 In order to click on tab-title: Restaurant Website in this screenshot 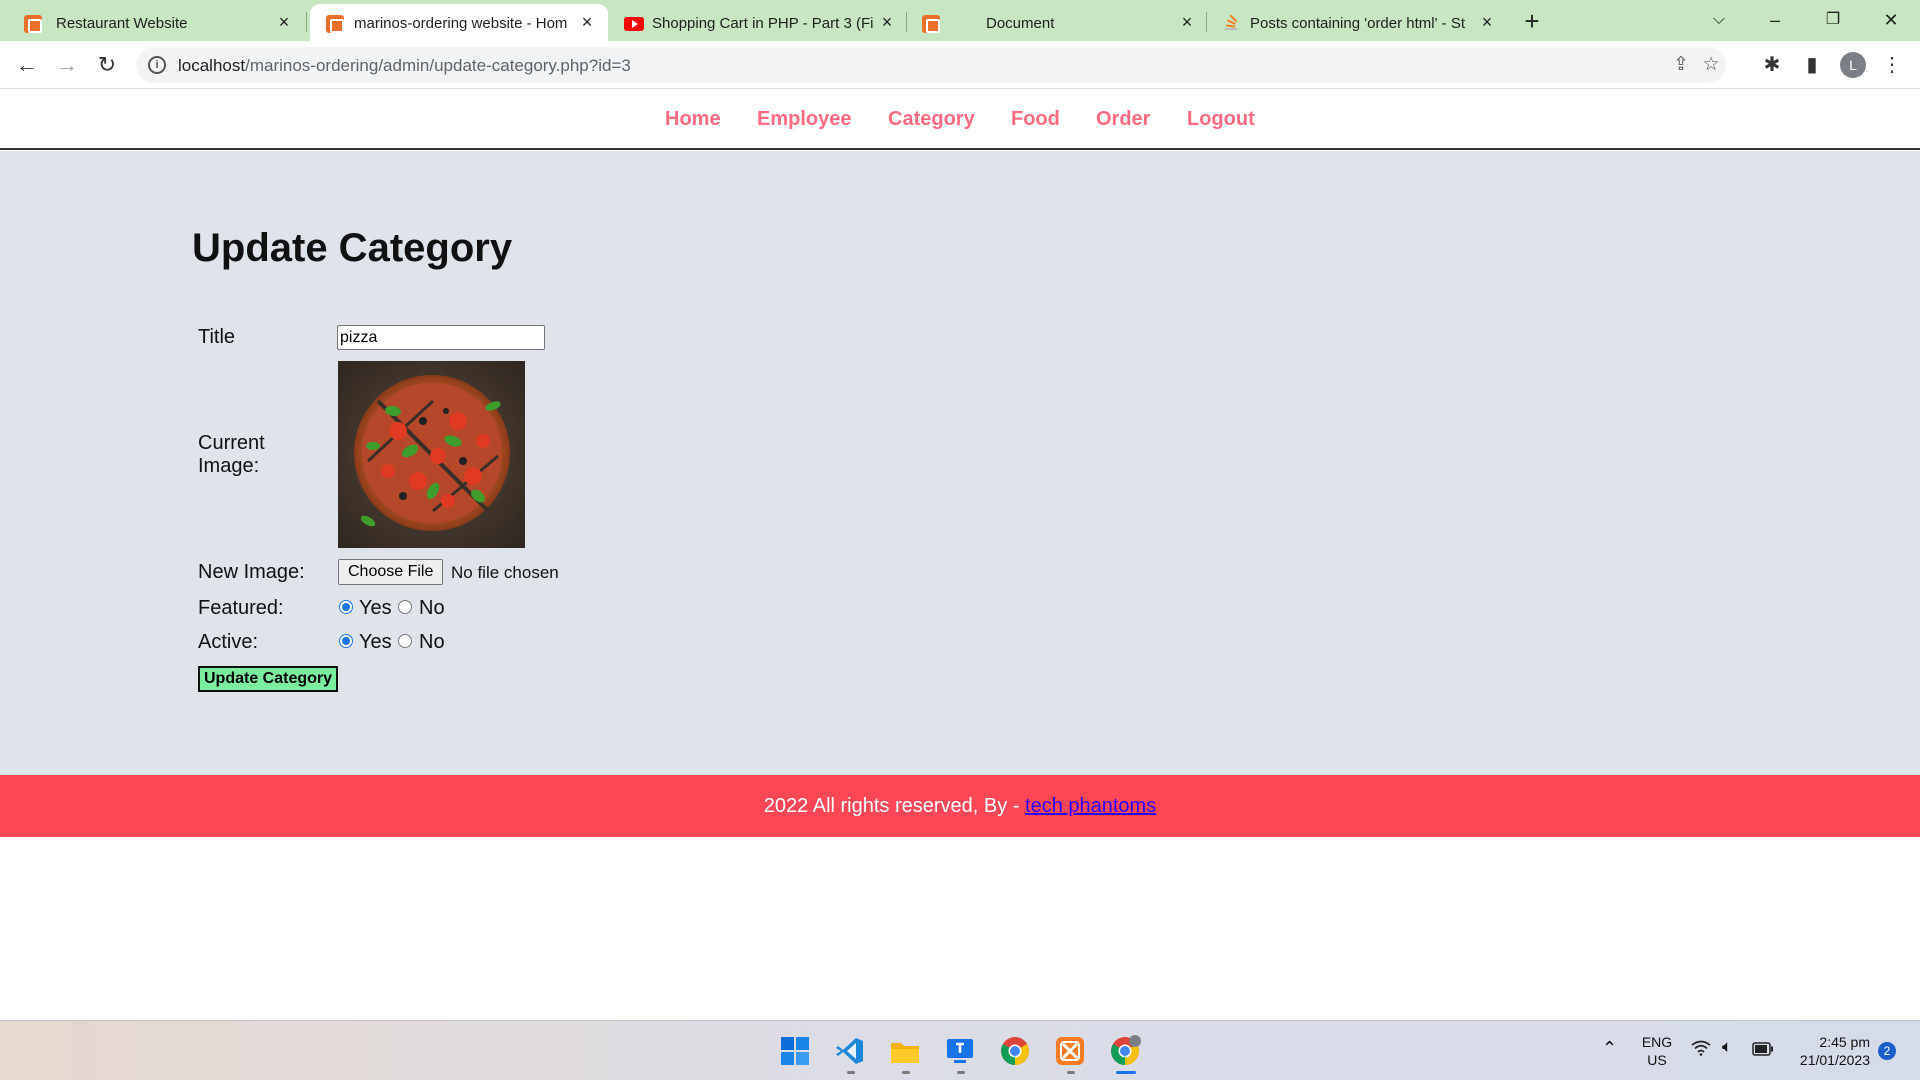, I will do `click(122, 23)`.